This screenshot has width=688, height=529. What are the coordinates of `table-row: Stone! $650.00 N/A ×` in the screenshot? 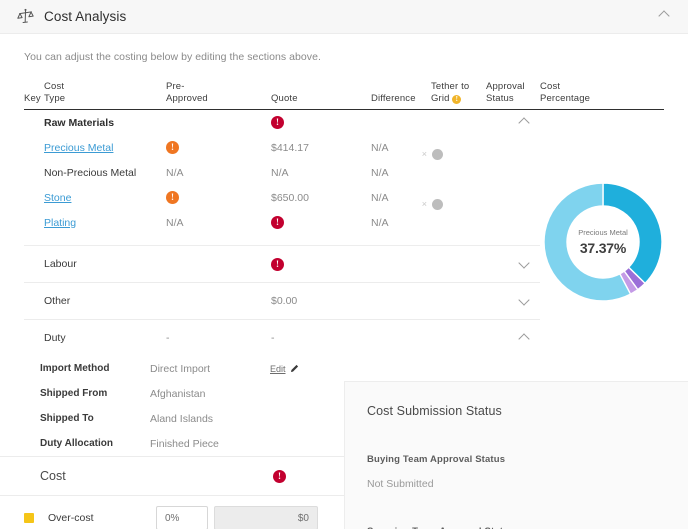 It's located at (282, 197).